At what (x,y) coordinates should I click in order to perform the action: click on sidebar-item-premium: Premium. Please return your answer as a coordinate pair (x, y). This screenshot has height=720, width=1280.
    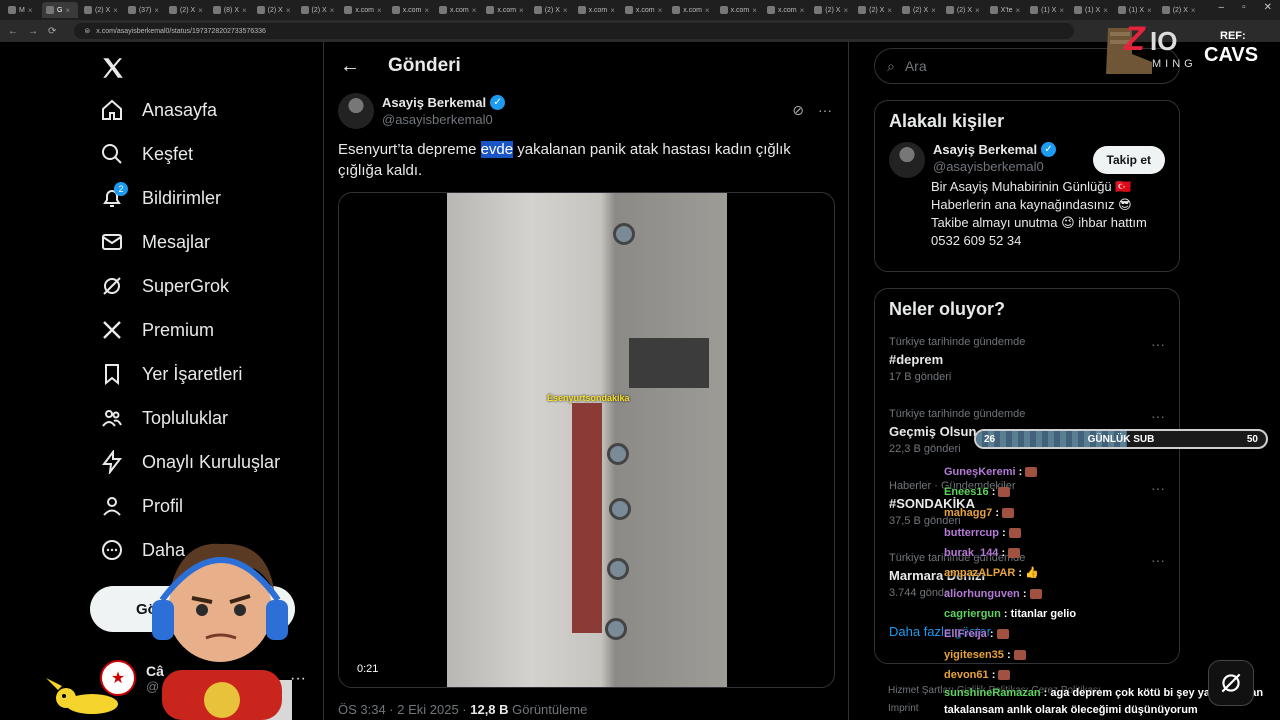
    Looking at the image, I should click on (203, 330).